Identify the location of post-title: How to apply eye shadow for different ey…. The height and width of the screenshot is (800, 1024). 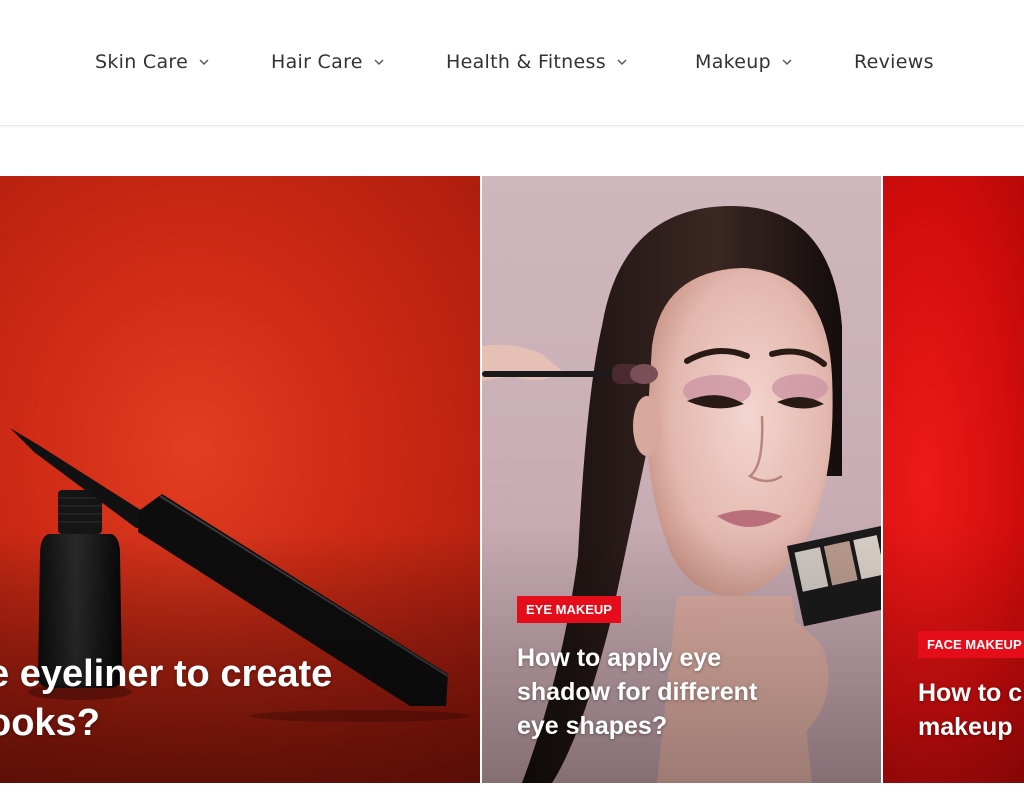
(682, 692).